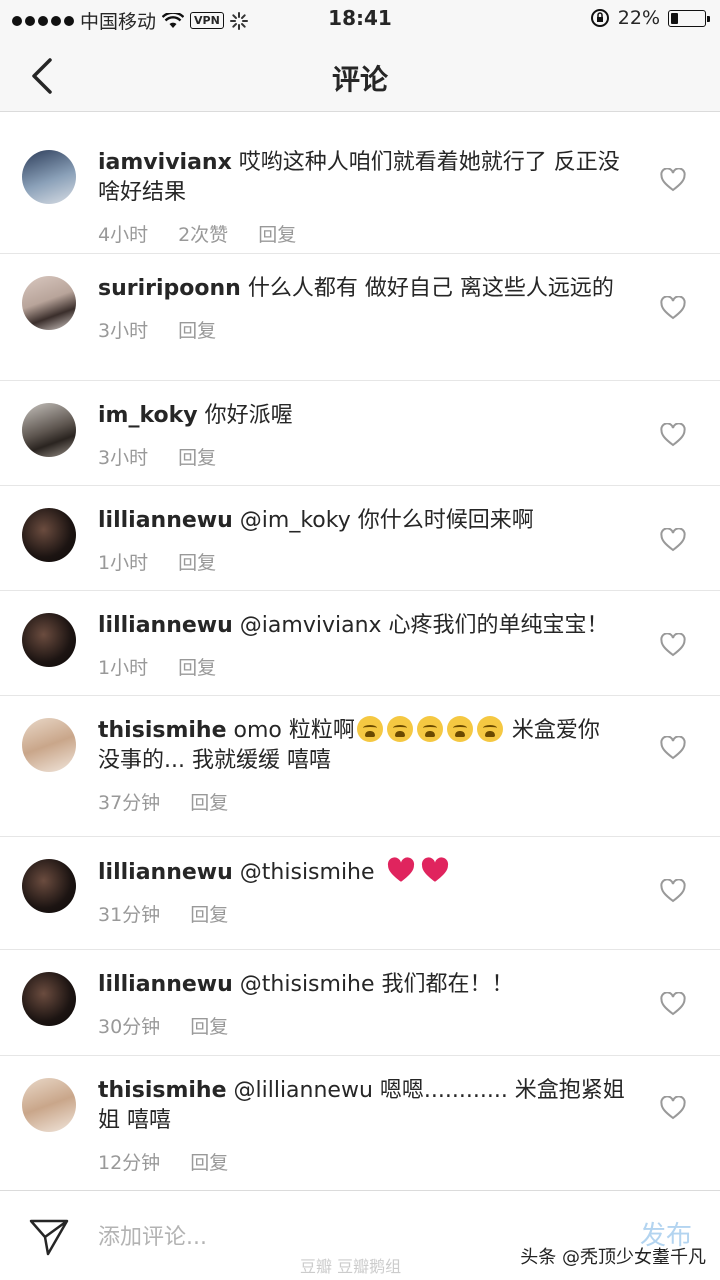  What do you see at coordinates (613, 1257) in the screenshot?
I see `toutiao-watermark: 头条 @秃顶少女耋千凡` at bounding box center [613, 1257].